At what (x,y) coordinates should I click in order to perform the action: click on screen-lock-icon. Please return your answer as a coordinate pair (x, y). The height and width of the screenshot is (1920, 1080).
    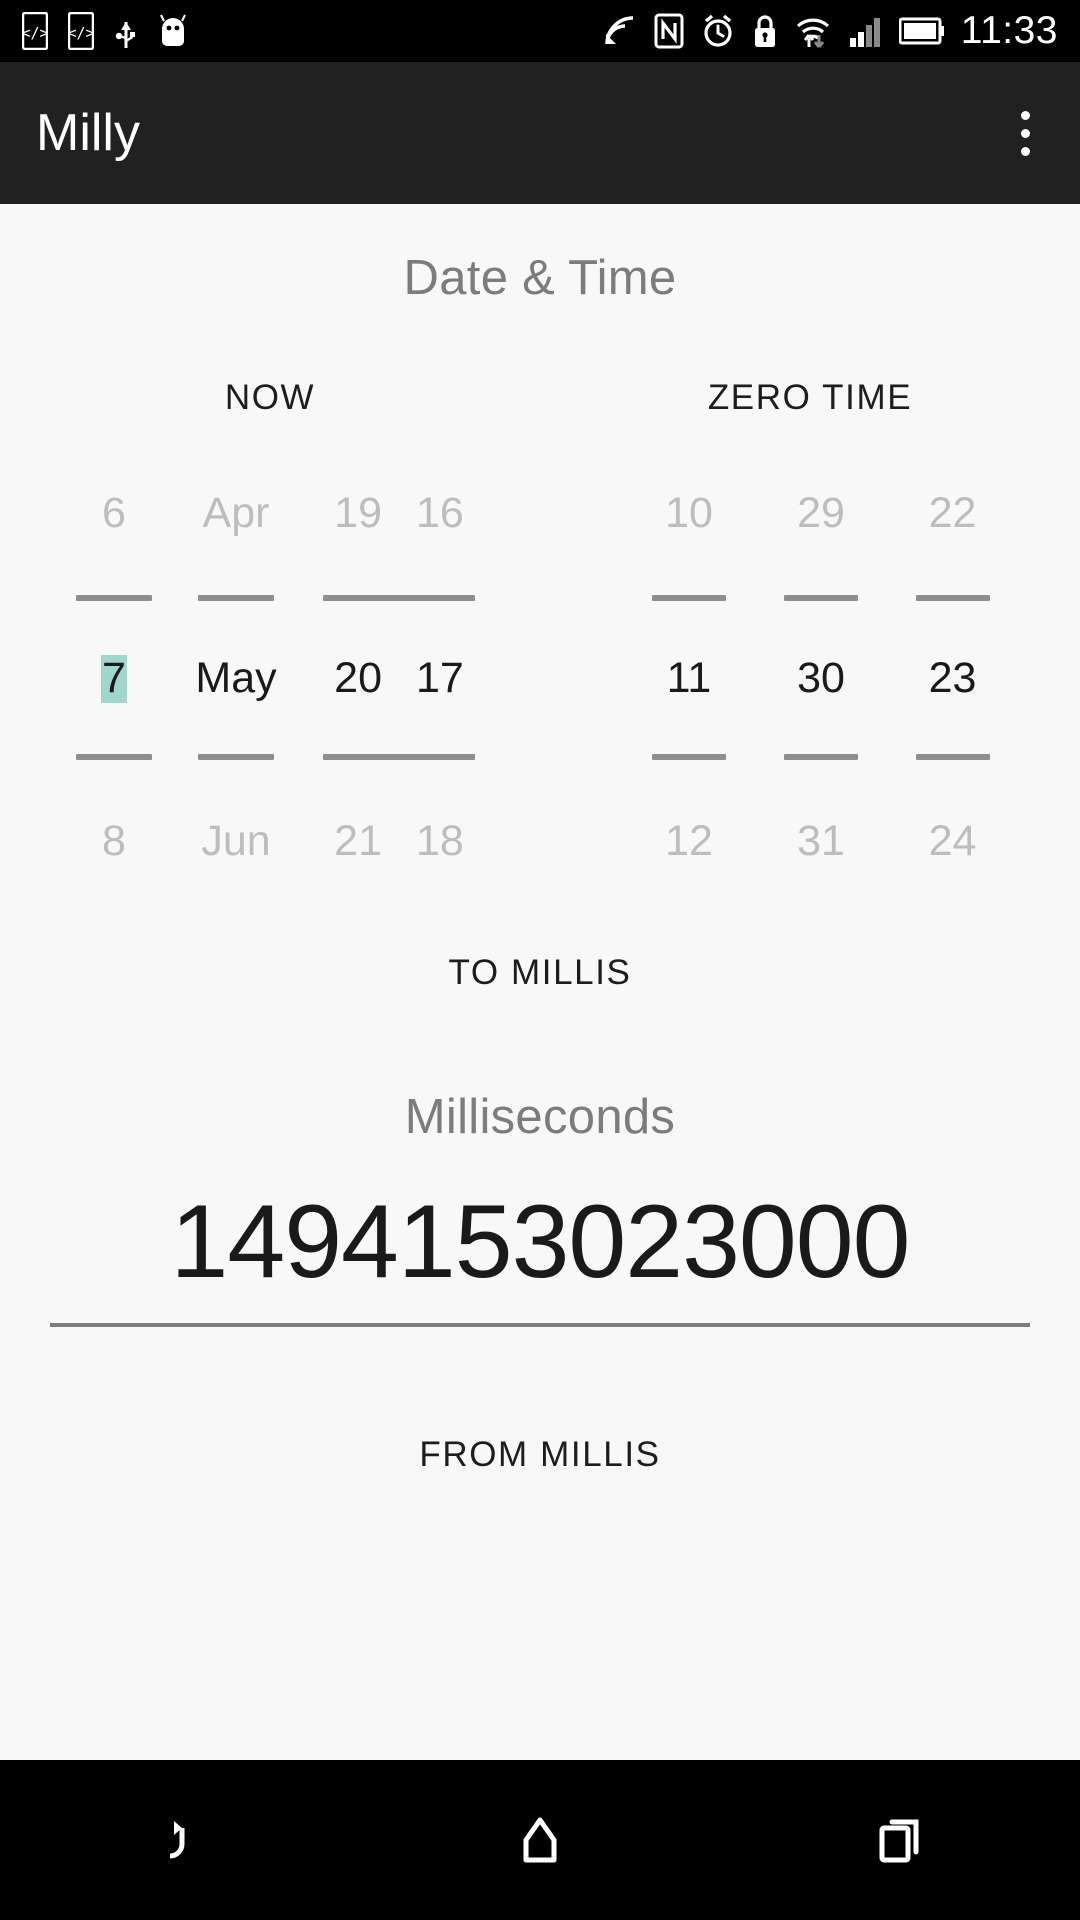
    Looking at the image, I should click on (765, 31).